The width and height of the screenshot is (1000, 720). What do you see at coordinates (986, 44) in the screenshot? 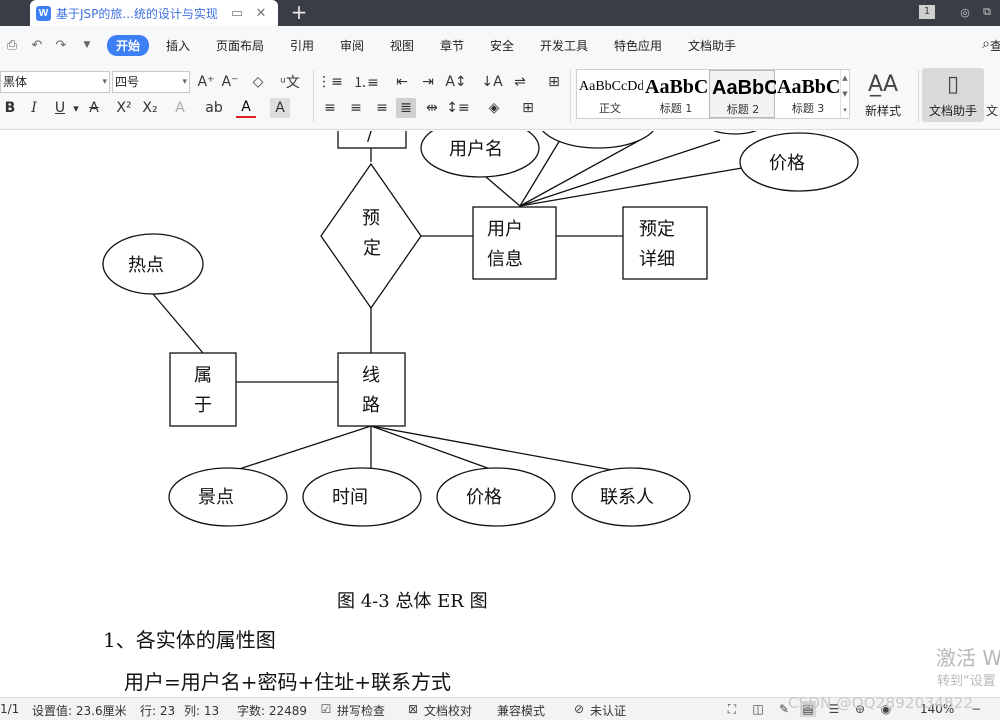
I see `search-icon: ⌕` at bounding box center [986, 44].